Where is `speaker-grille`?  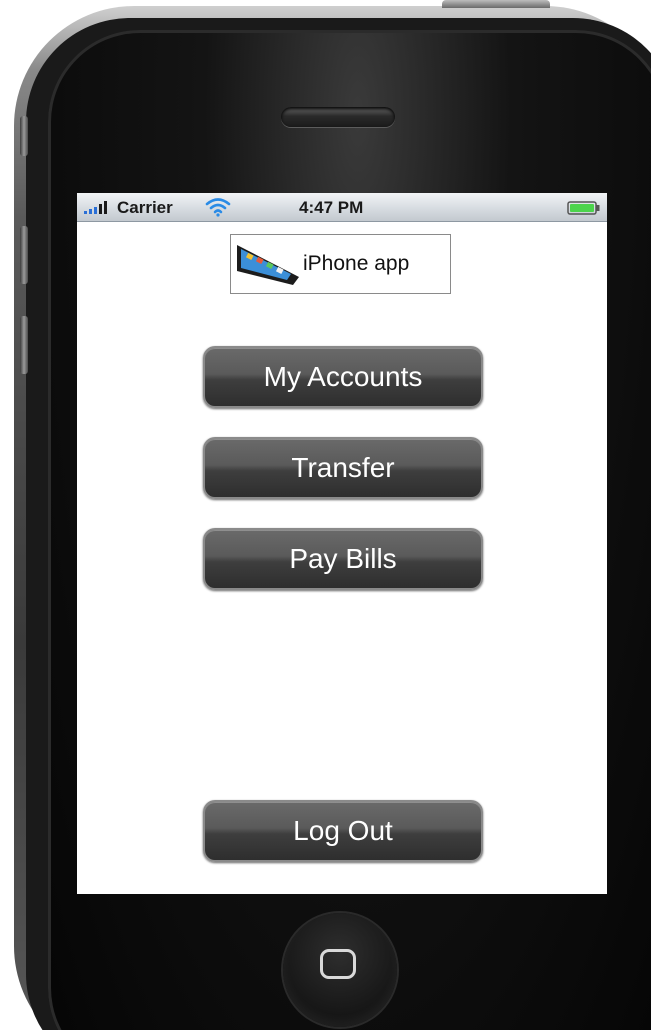 speaker-grille is located at coordinates (338, 117).